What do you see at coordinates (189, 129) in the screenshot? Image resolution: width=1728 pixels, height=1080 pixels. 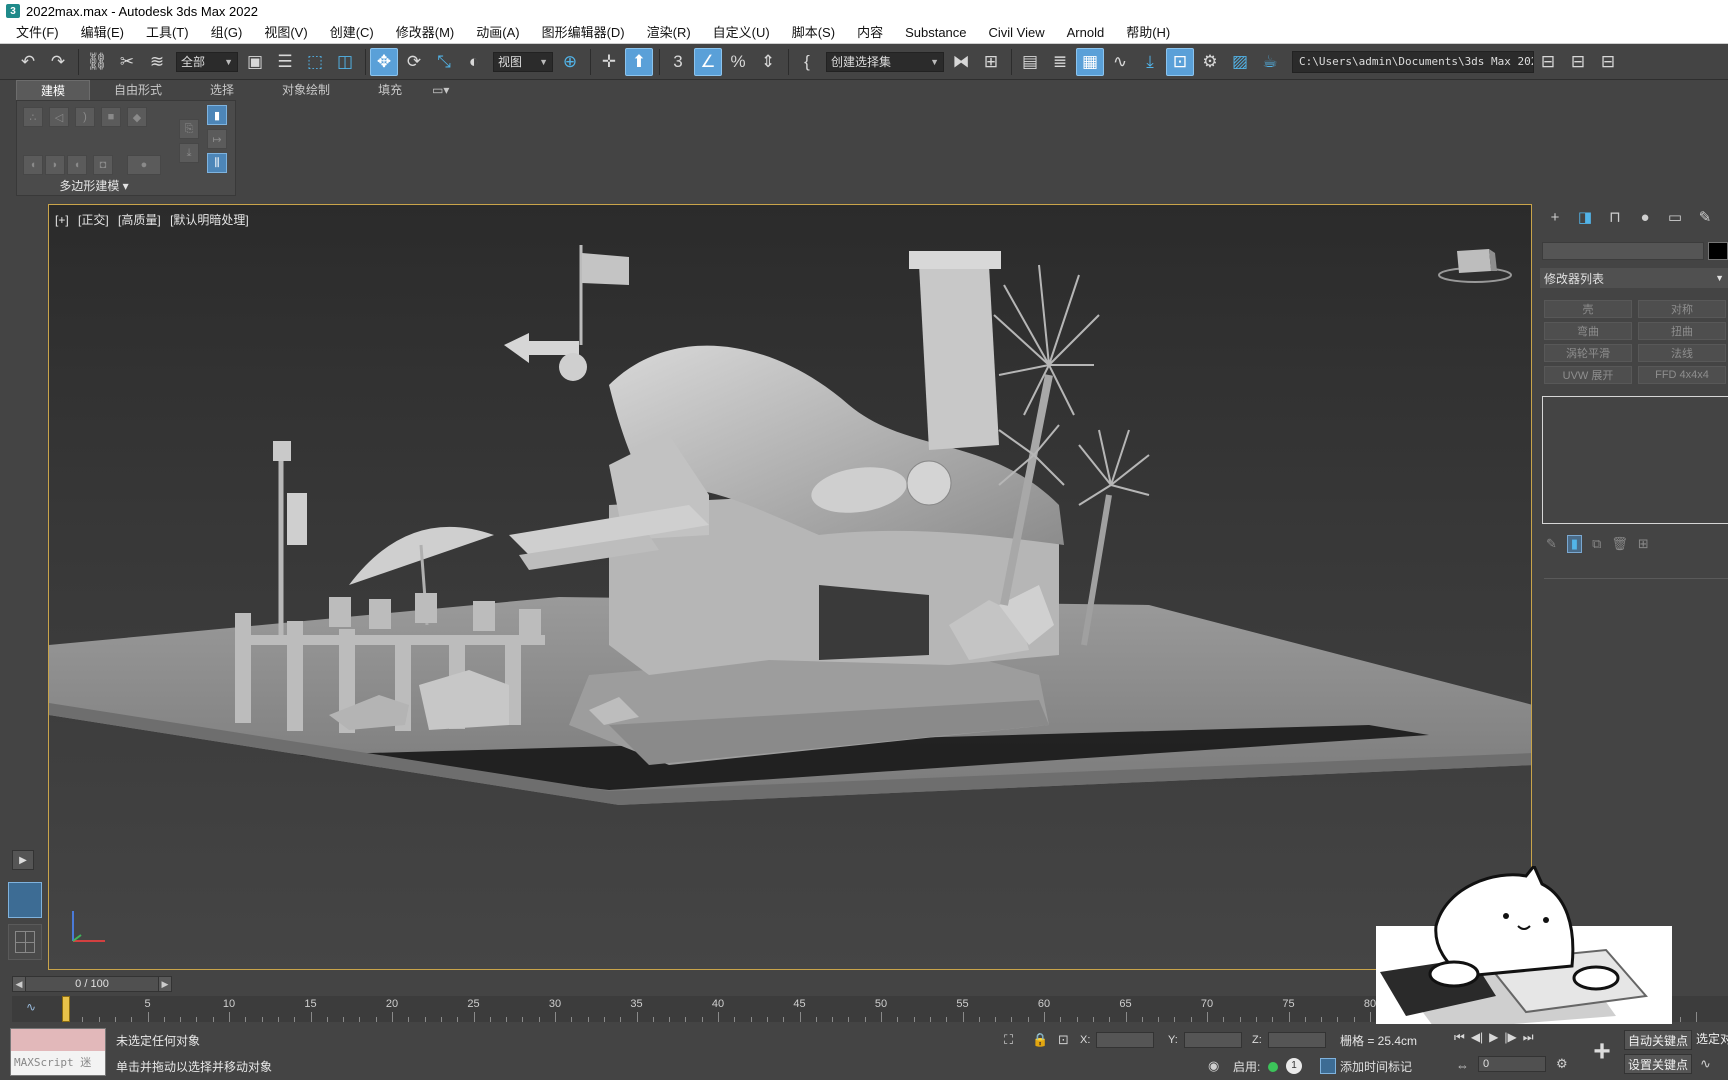 I see `modify-mode-icon: ⎘` at bounding box center [189, 129].